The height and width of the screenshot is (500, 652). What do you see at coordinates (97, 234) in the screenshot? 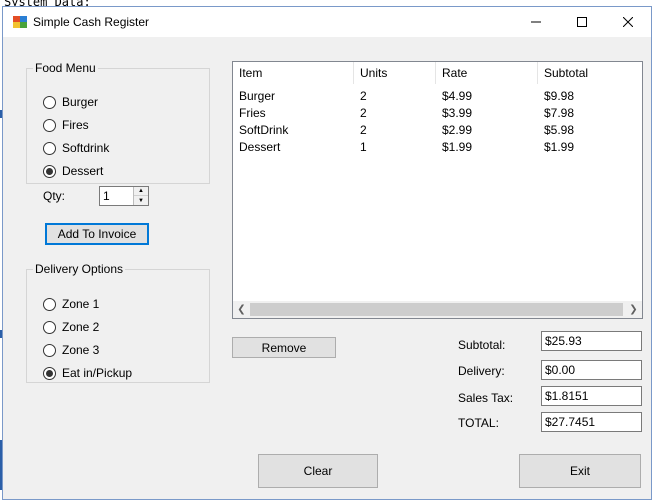
I see `add-to-invoice-button: Add To Invoice` at bounding box center [97, 234].